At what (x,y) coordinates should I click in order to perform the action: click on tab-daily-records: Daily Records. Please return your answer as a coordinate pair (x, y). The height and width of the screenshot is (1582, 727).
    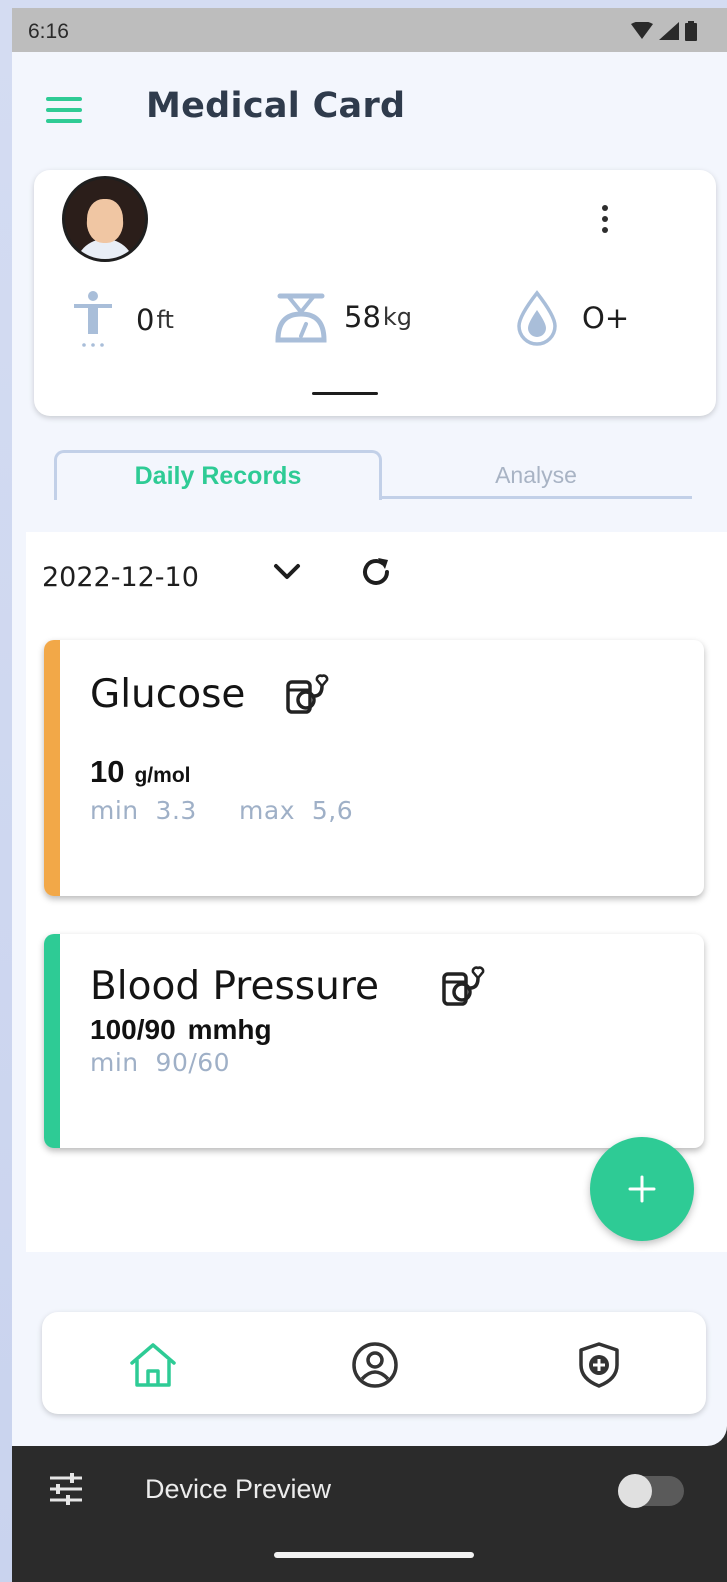
    Looking at the image, I should click on (218, 475).